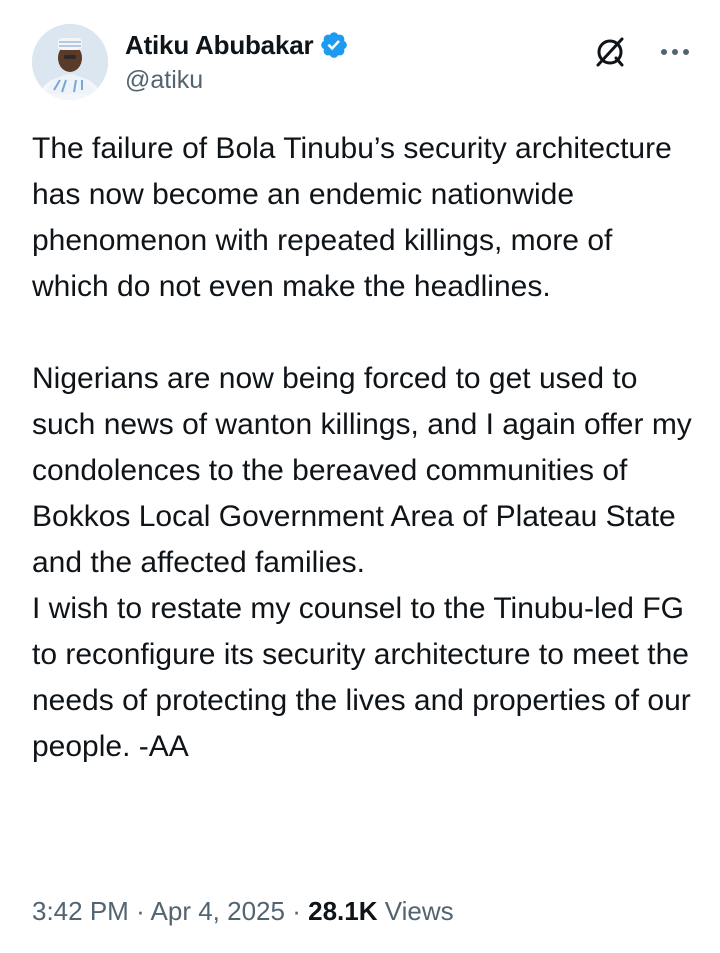 The width and height of the screenshot is (720, 953). What do you see at coordinates (610, 52) in the screenshot?
I see `grok-icon` at bounding box center [610, 52].